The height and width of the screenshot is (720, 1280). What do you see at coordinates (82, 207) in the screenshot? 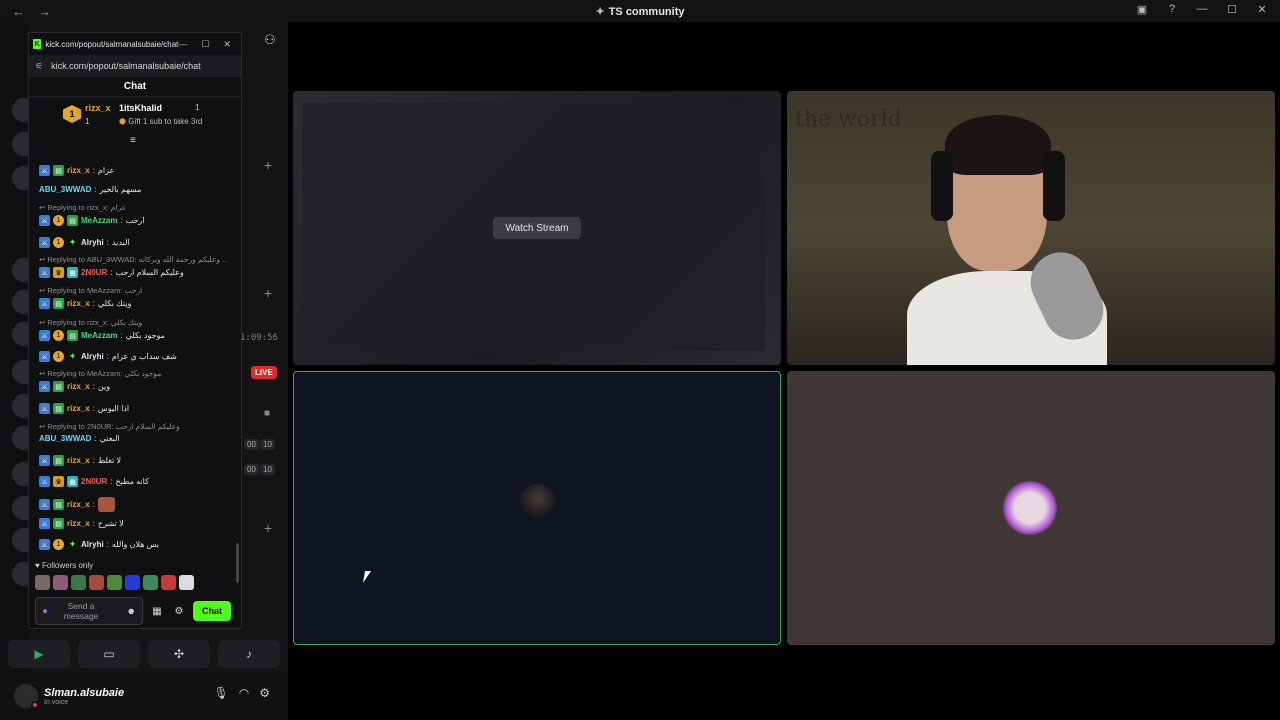
I see `reply-context: ↩ Replying to rizx_x: عزام` at bounding box center [82, 207].